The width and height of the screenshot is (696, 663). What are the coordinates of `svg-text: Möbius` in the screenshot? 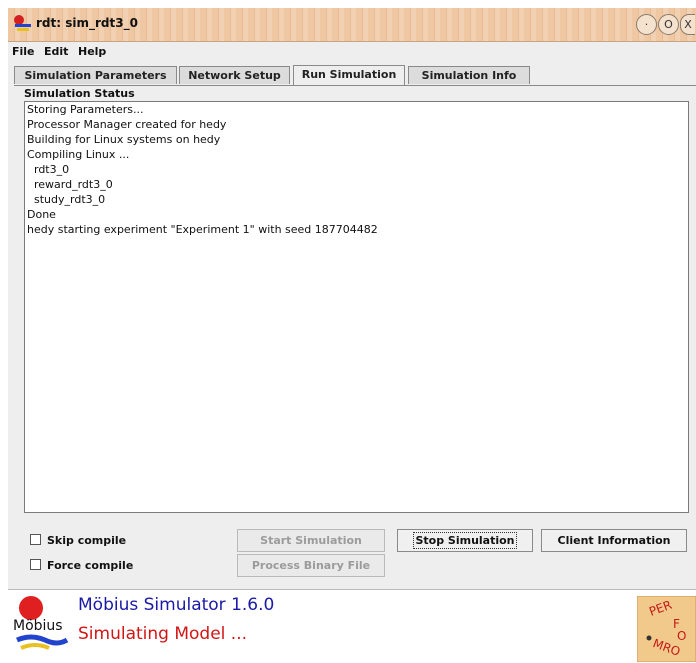 It's located at (38, 626).